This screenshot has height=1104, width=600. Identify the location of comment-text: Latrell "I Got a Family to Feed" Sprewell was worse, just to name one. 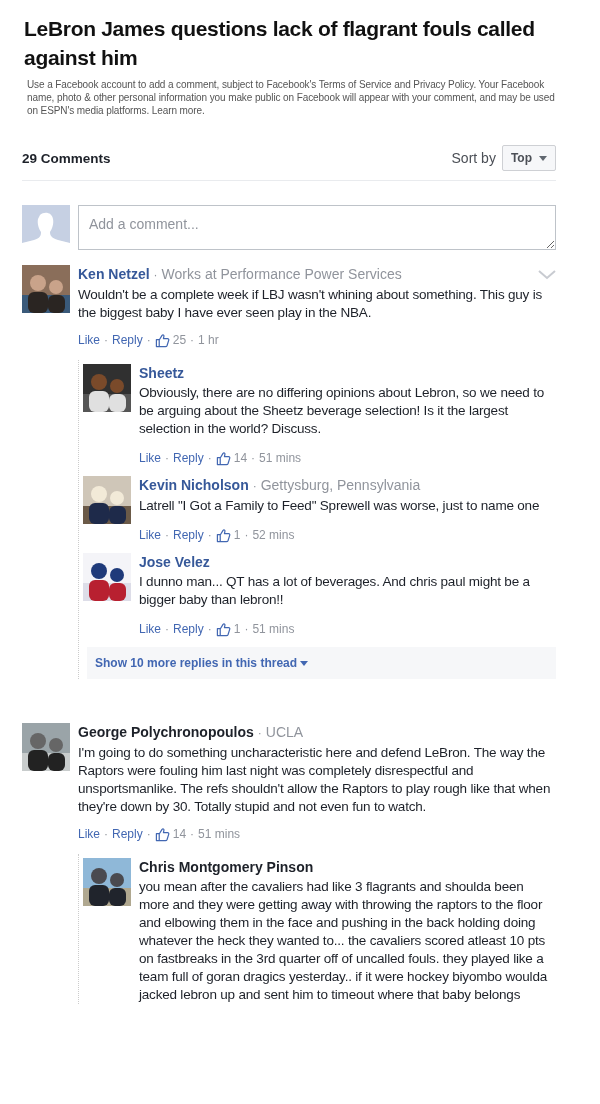
(340, 506).